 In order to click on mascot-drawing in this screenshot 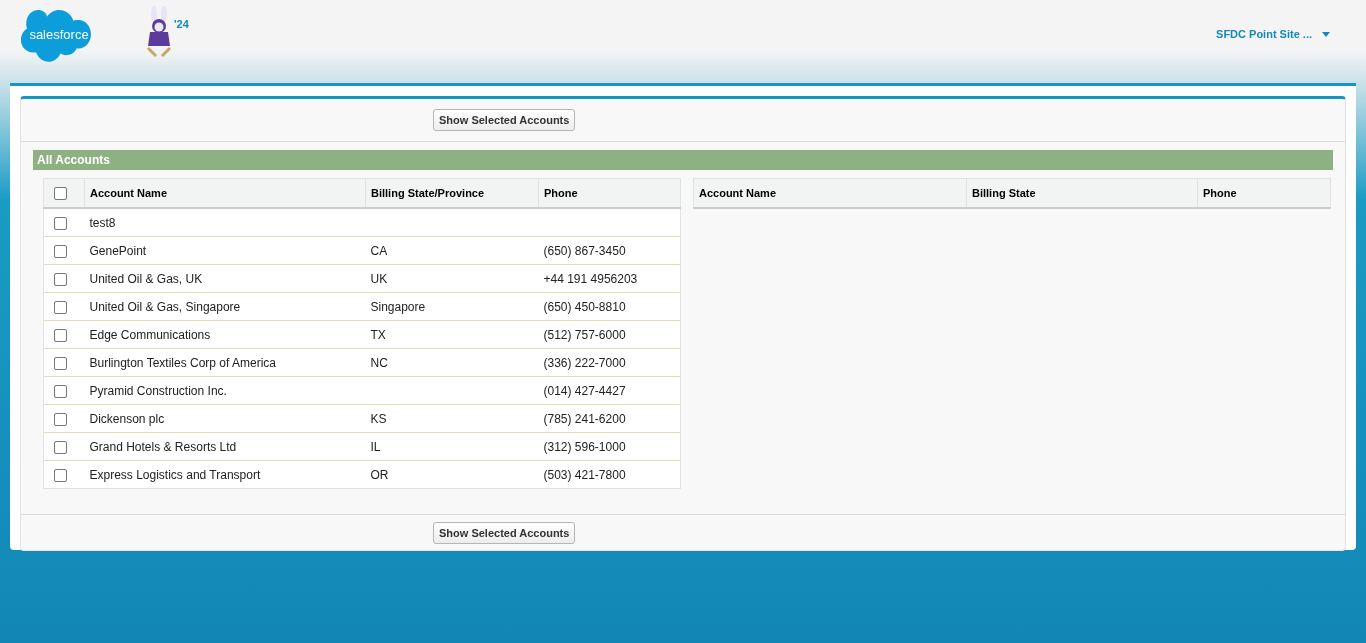, I will do `click(159, 32)`.